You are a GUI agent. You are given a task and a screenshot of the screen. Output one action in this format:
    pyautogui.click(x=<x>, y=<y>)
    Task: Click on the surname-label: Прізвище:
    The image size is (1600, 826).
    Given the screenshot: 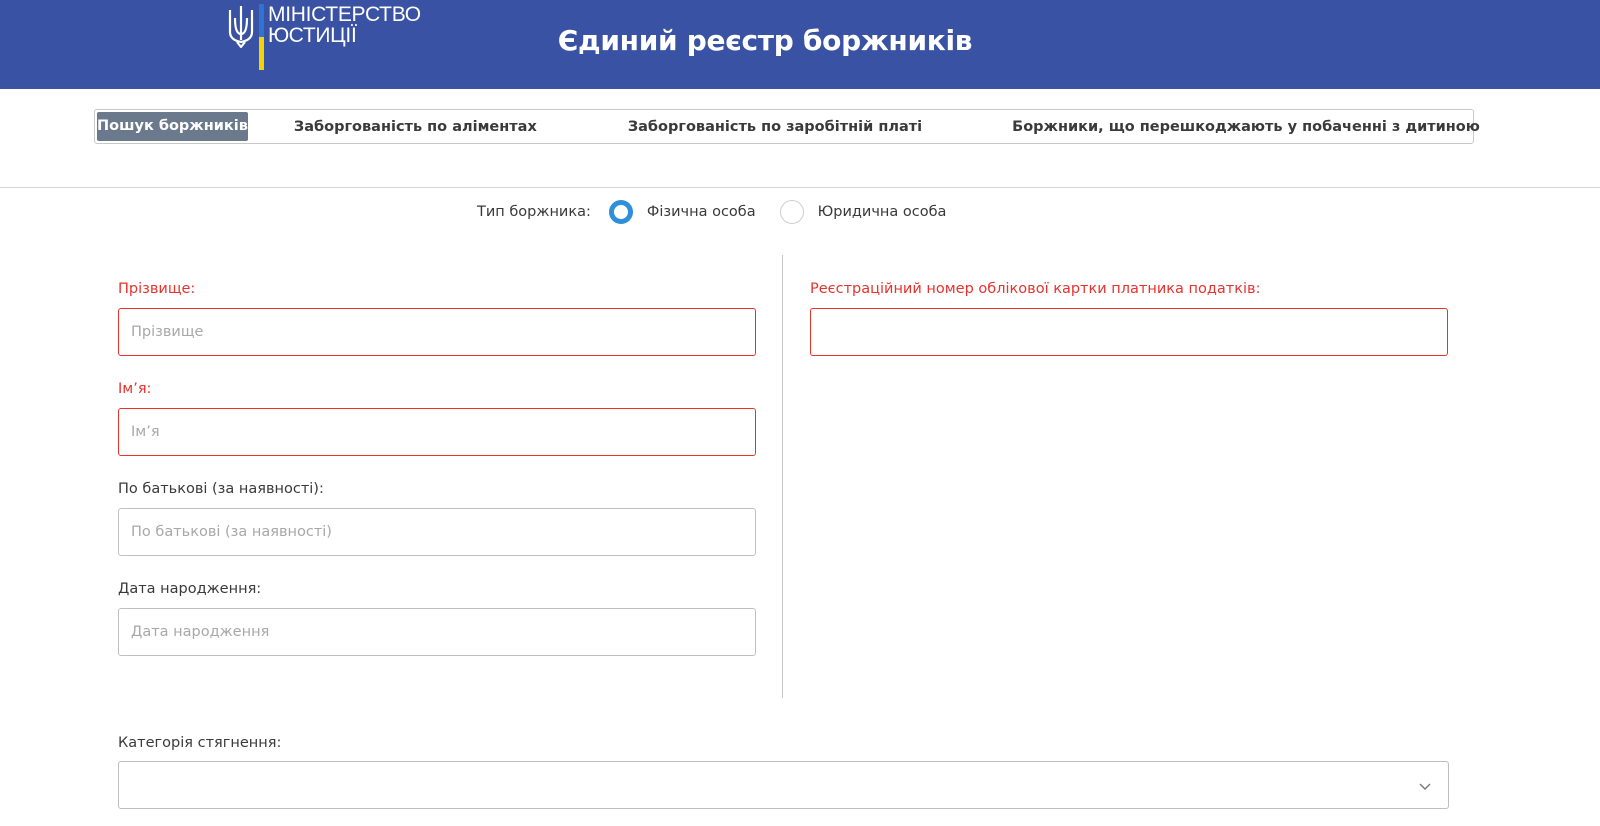 What is the action you would take?
    pyautogui.click(x=157, y=289)
    